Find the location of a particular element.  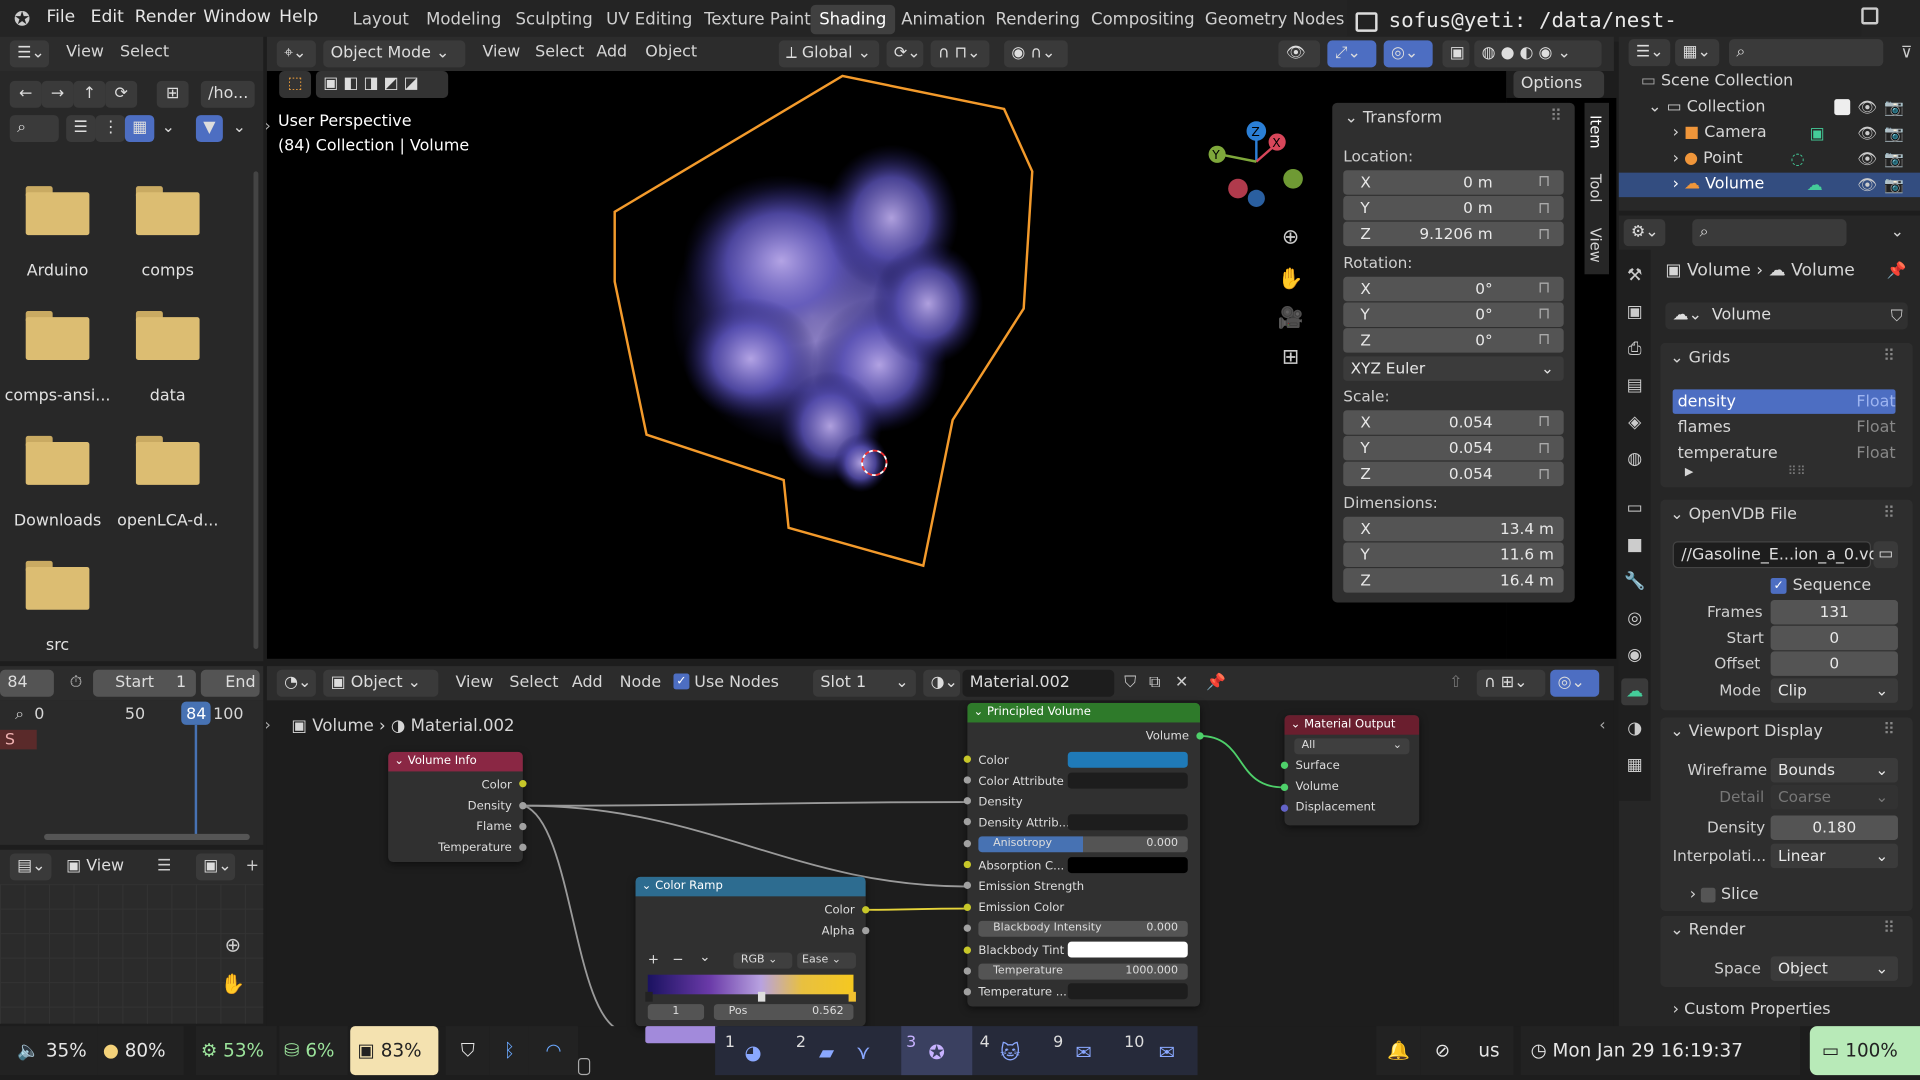

sequence-checkbox: ✓ is located at coordinates (1778, 585).